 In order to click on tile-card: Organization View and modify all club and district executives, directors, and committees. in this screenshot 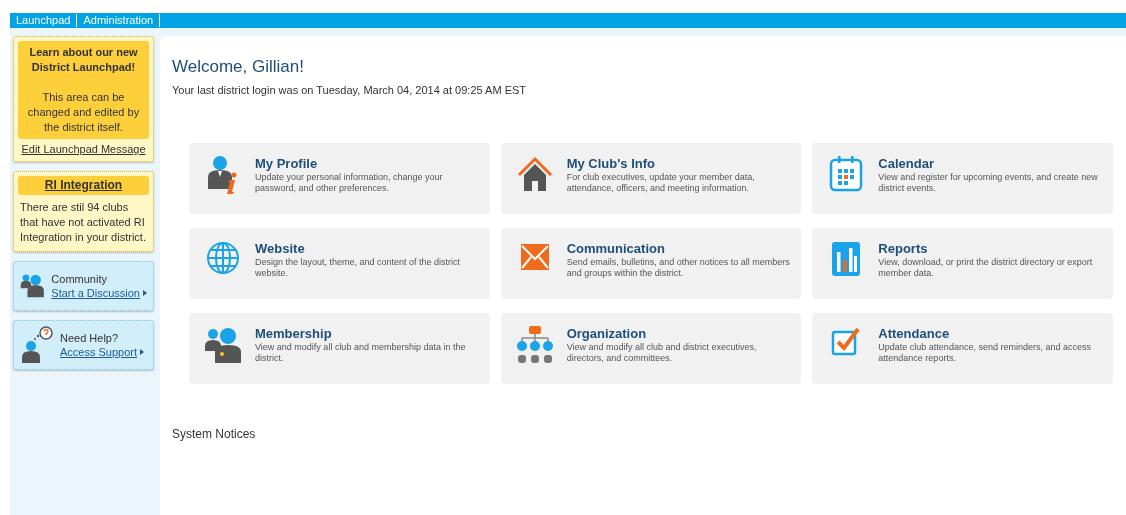, I will do `click(651, 348)`.